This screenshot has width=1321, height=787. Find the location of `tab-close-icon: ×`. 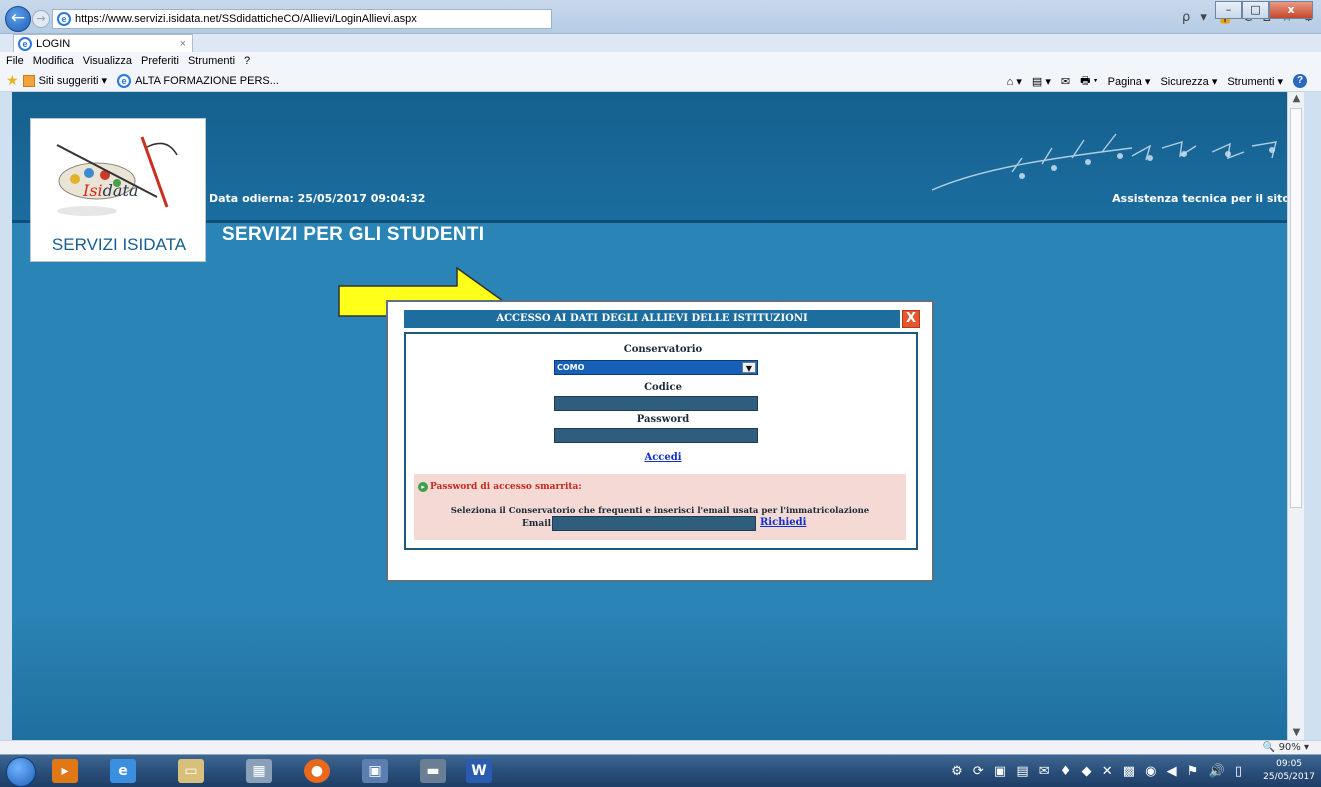

tab-close-icon: × is located at coordinates (183, 44).